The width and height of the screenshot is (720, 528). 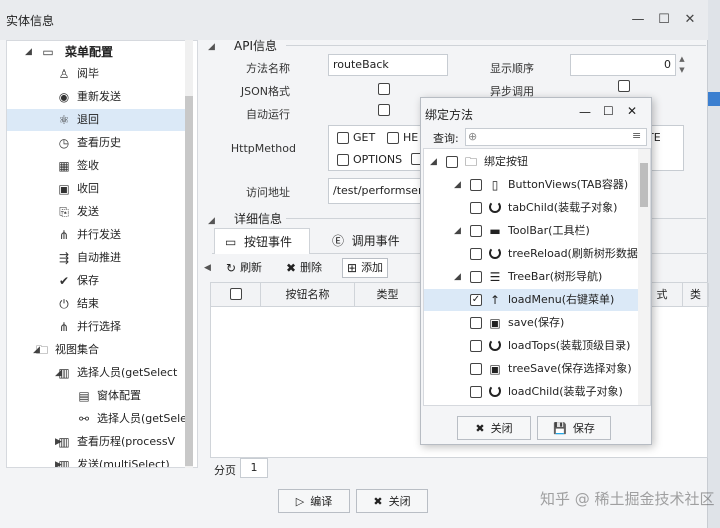 What do you see at coordinates (384, 89) in the screenshot?
I see `json-checkbox` at bounding box center [384, 89].